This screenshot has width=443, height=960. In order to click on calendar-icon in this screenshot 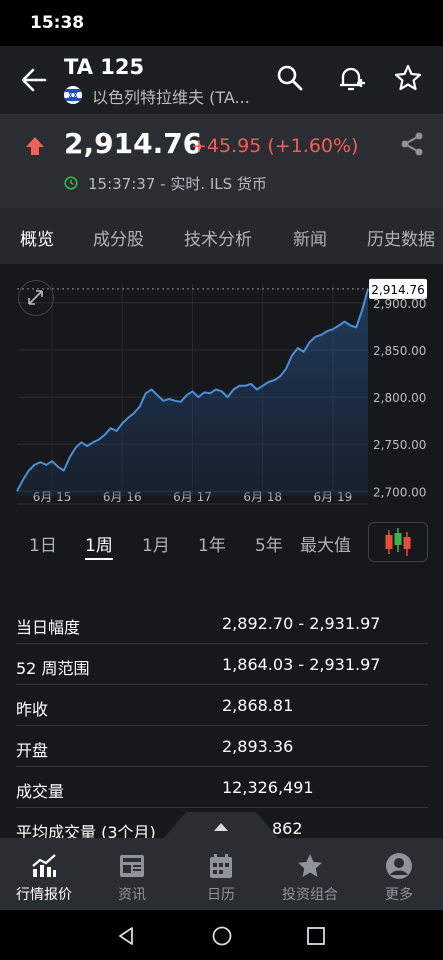, I will do `click(221, 866)`.